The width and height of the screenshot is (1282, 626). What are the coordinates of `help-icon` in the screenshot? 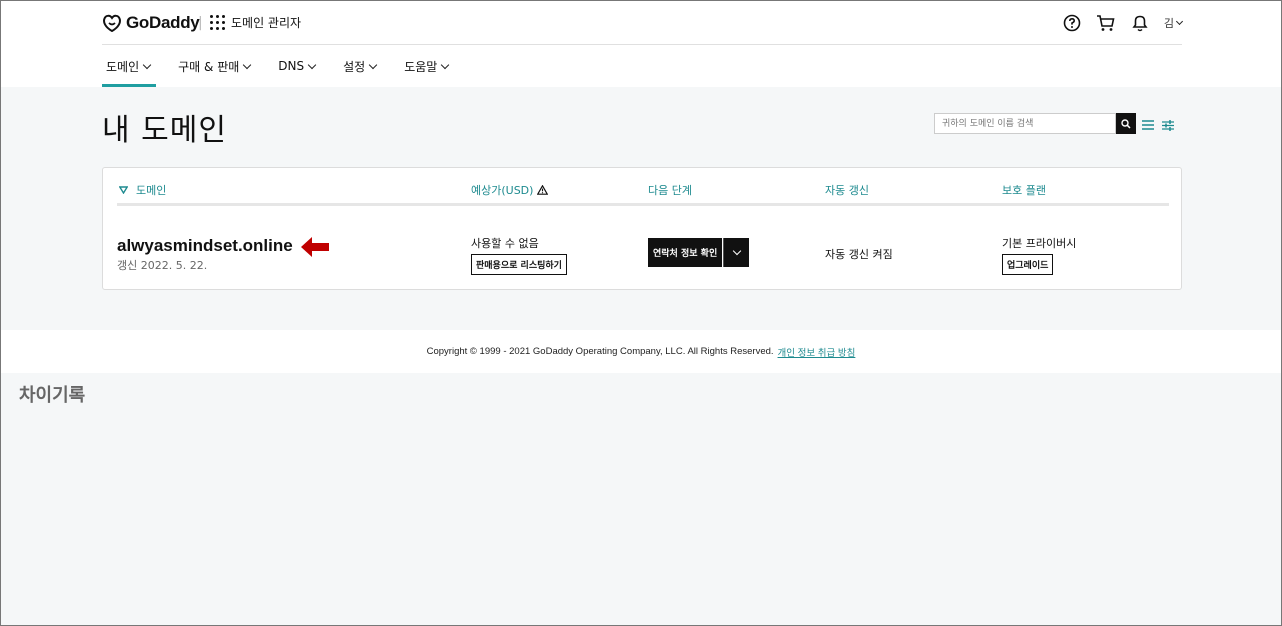 It's located at (1072, 23).